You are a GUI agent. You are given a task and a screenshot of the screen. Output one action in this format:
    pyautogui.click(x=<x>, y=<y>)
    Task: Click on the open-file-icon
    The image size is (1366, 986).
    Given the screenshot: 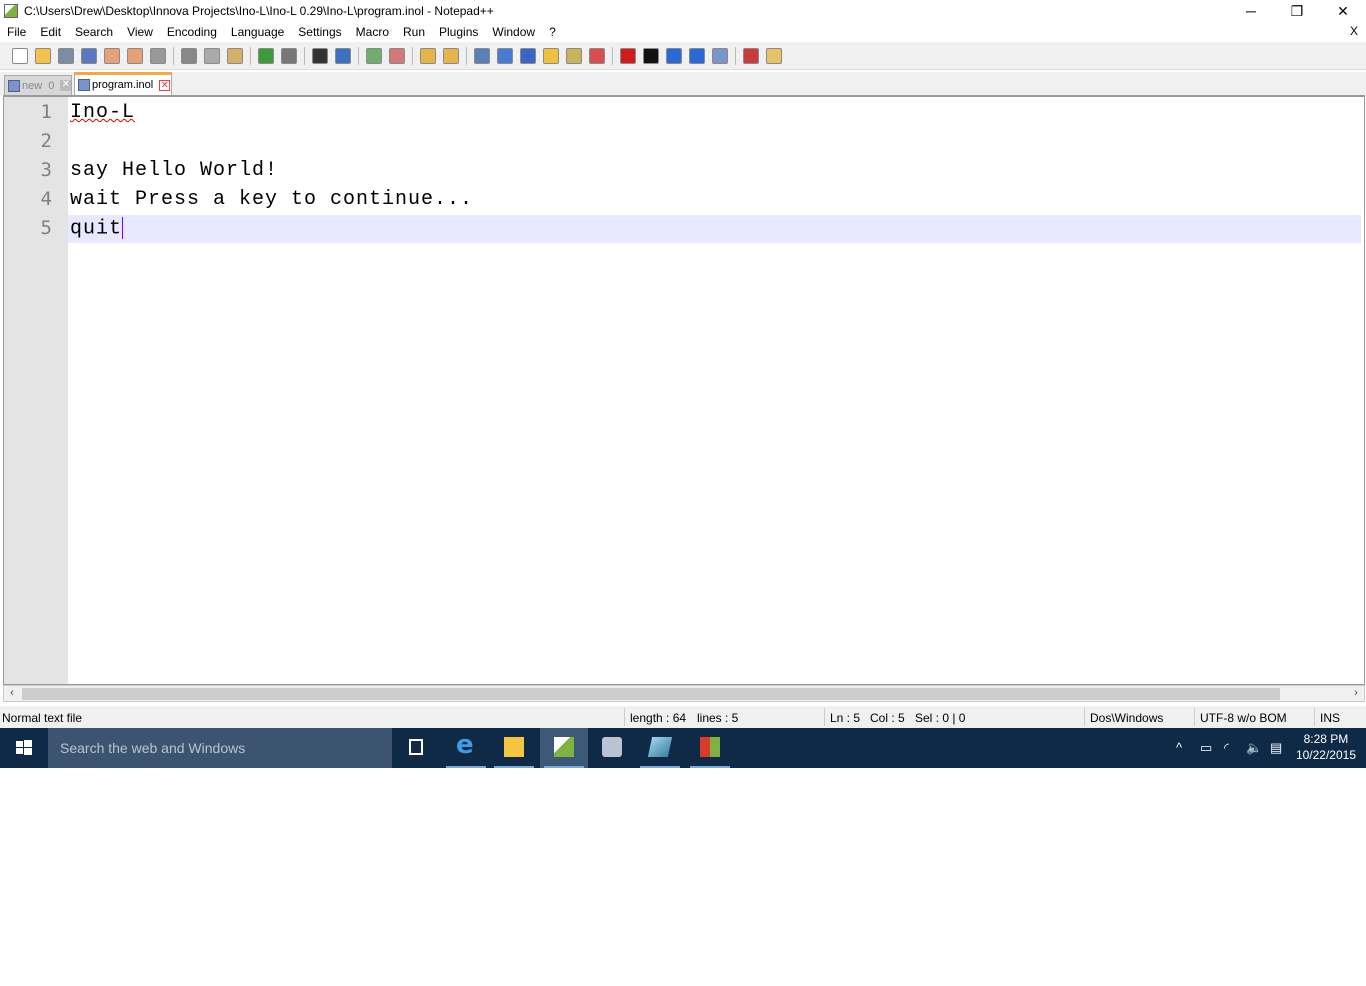 What is the action you would take?
    pyautogui.click(x=43, y=55)
    